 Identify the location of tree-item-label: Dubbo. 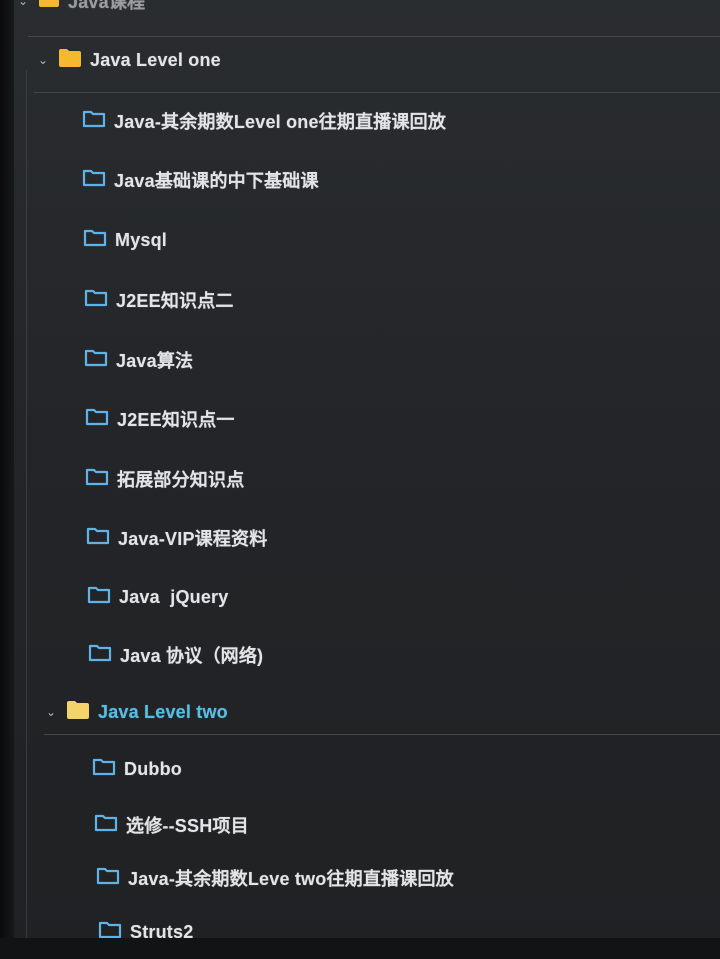
(153, 768).